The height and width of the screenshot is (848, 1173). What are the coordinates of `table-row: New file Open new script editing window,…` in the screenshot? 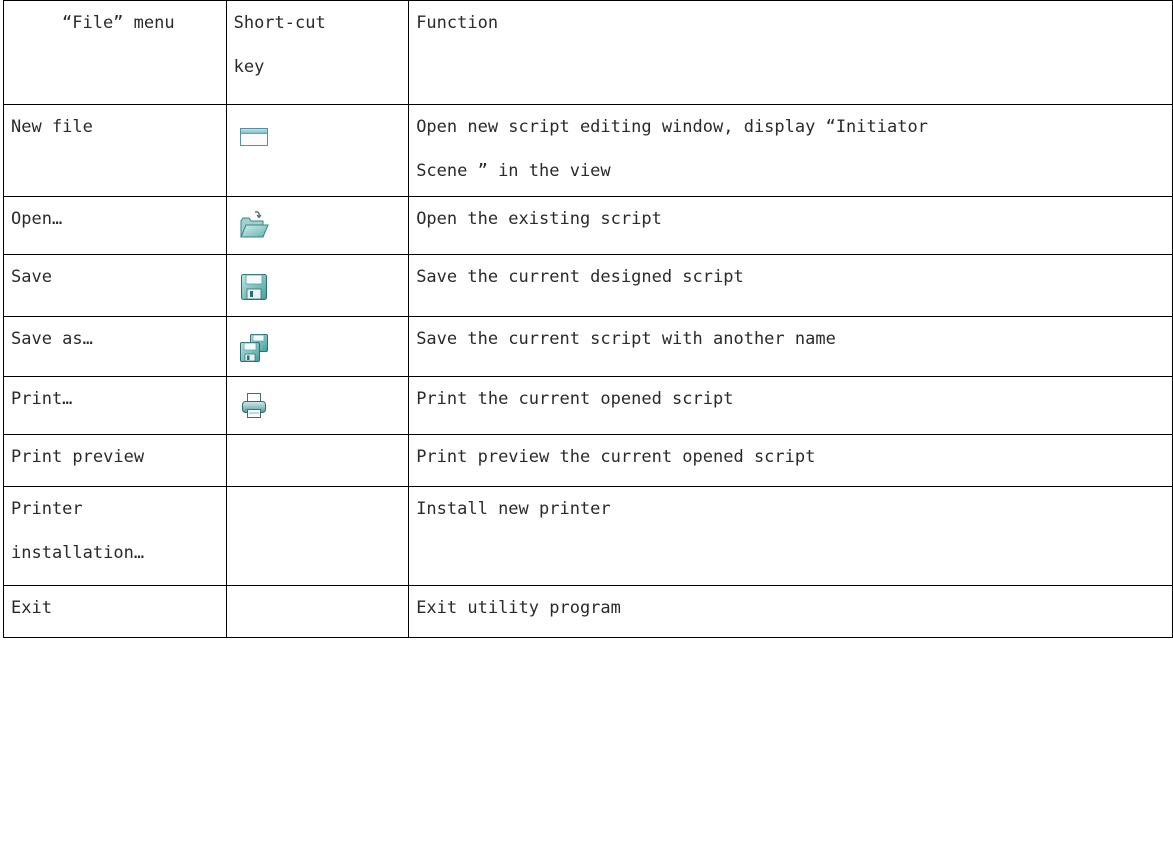 It's located at (588, 150).